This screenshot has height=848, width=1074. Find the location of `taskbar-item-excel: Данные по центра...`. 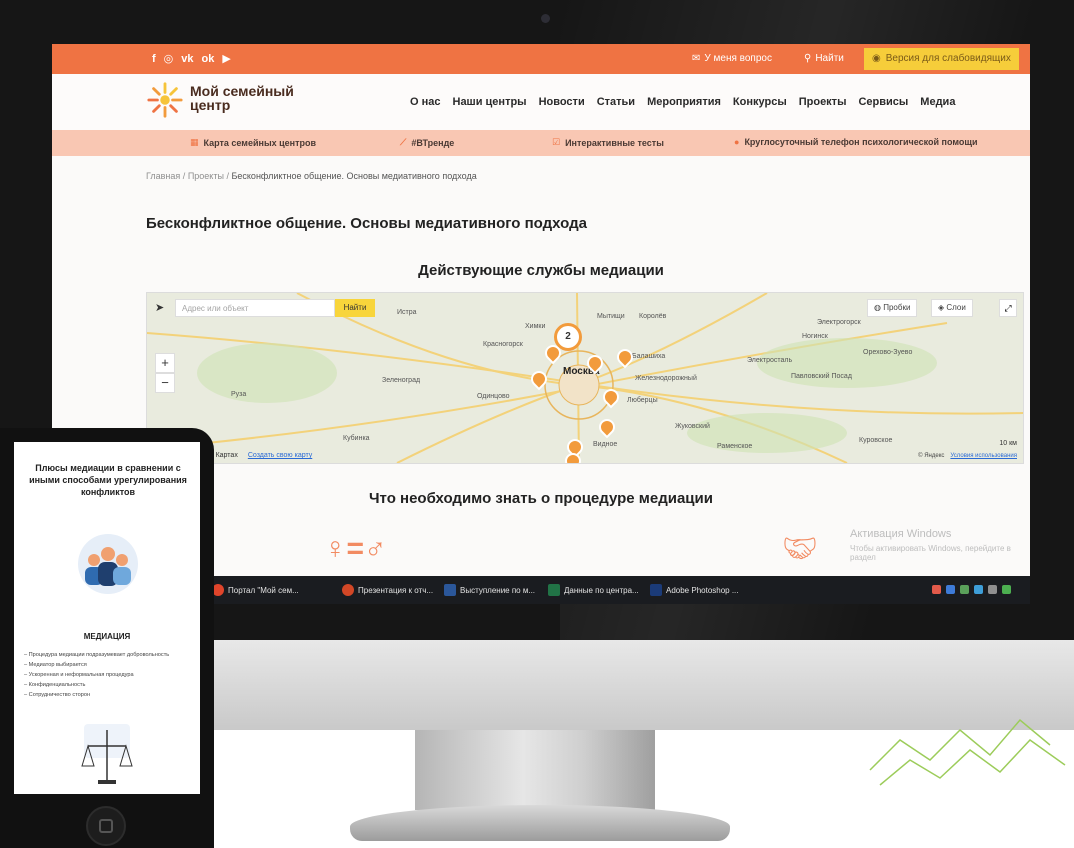

taskbar-item-excel: Данные по центра... is located at coordinates (593, 590).